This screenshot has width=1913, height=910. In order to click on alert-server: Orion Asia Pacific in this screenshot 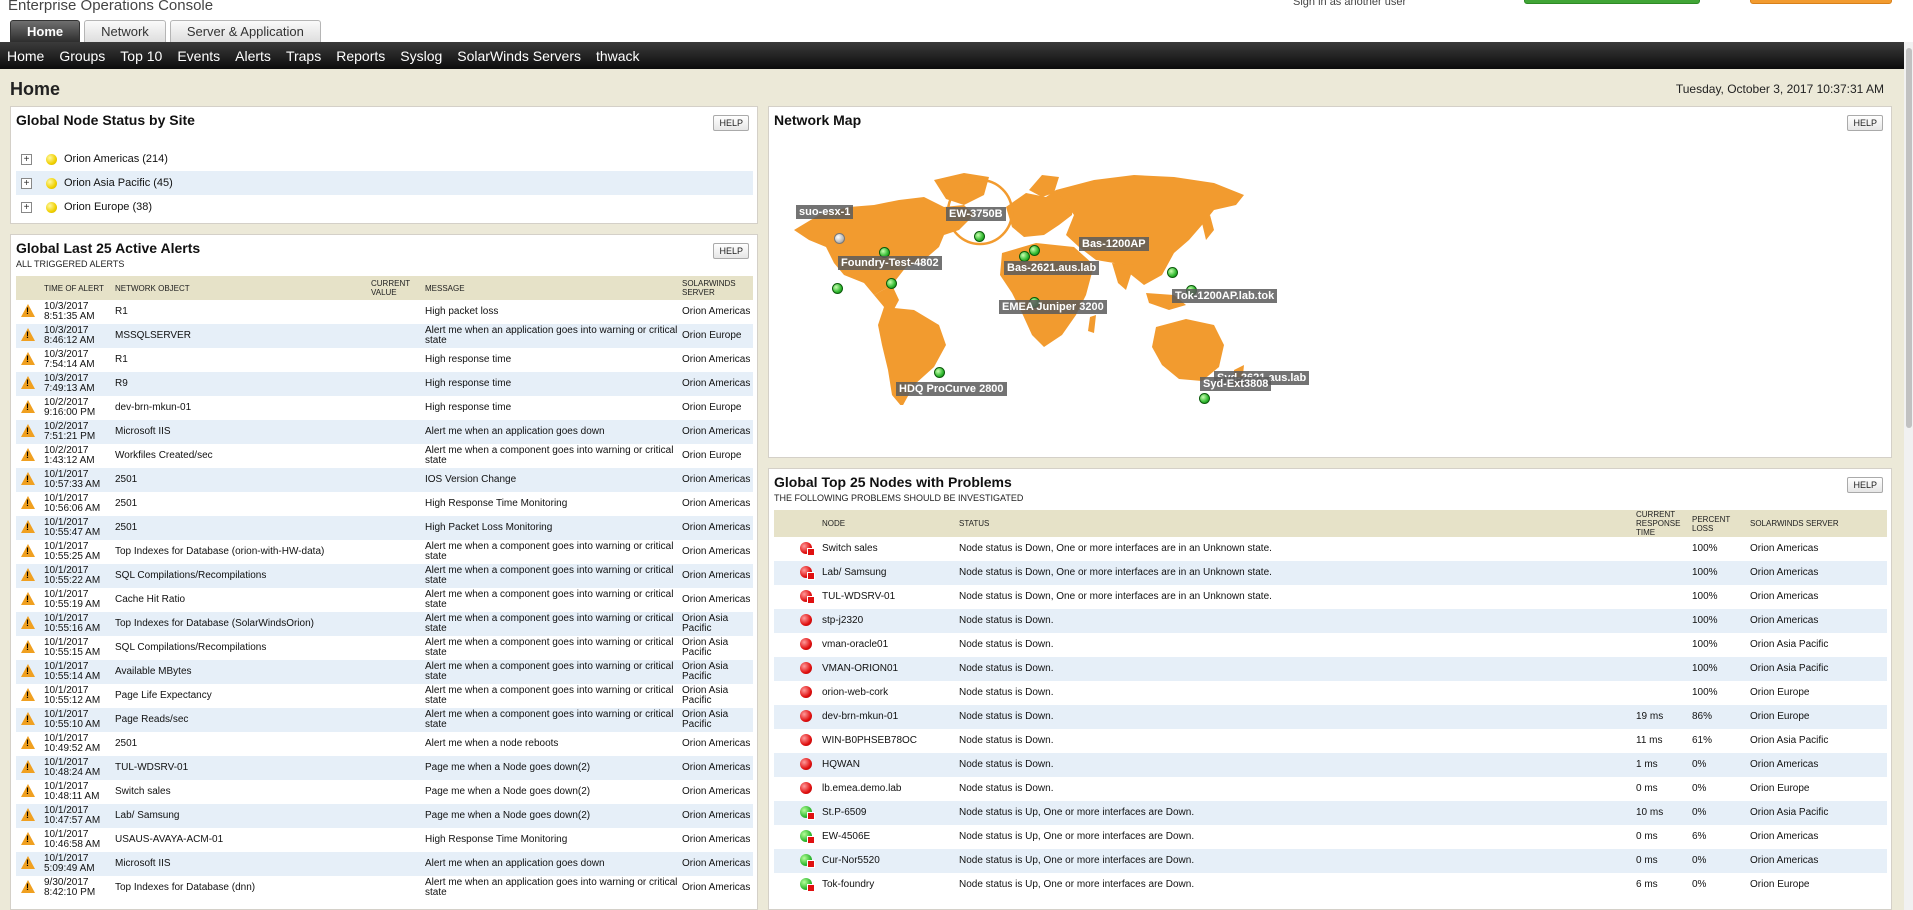, I will do `click(716, 648)`.